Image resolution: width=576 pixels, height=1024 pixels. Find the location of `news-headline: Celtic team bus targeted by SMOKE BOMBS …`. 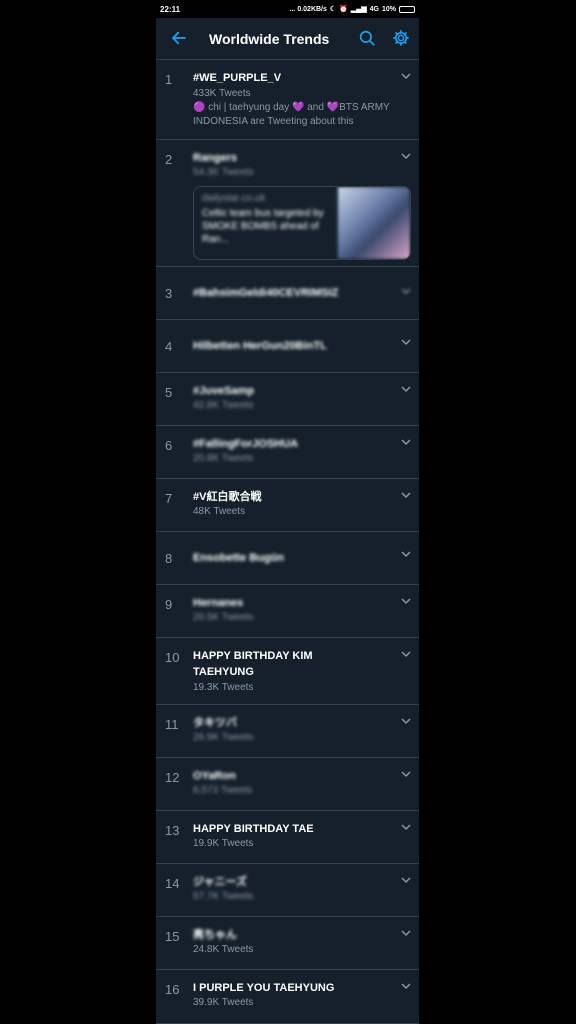

news-headline: Celtic team bus targeted by SMOKE BOMBS … is located at coordinates (263, 226).